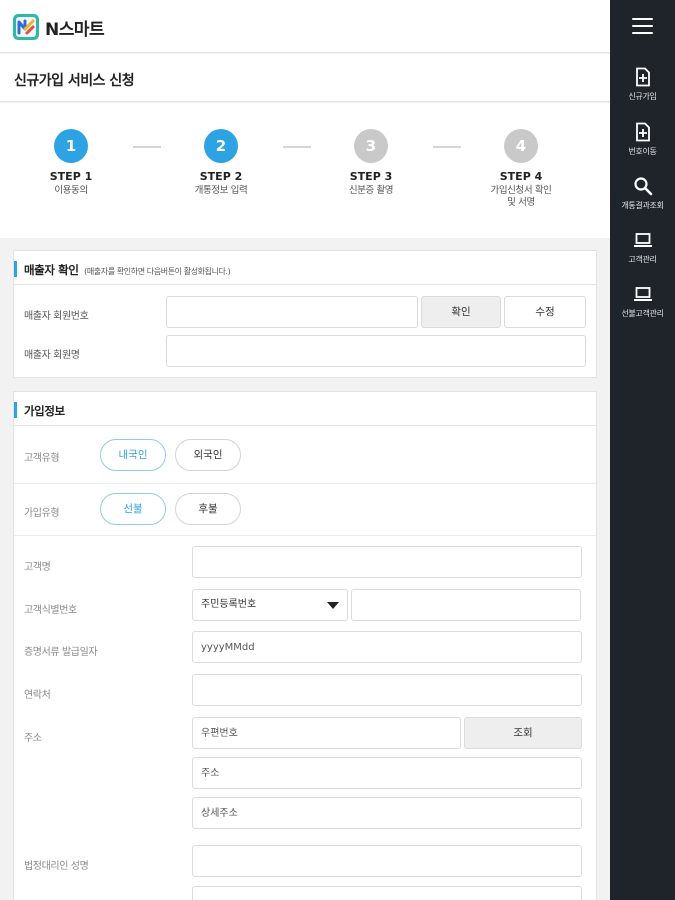  Describe the element at coordinates (642, 247) in the screenshot. I see `rail-item-customer-manage: 고객관리` at that location.